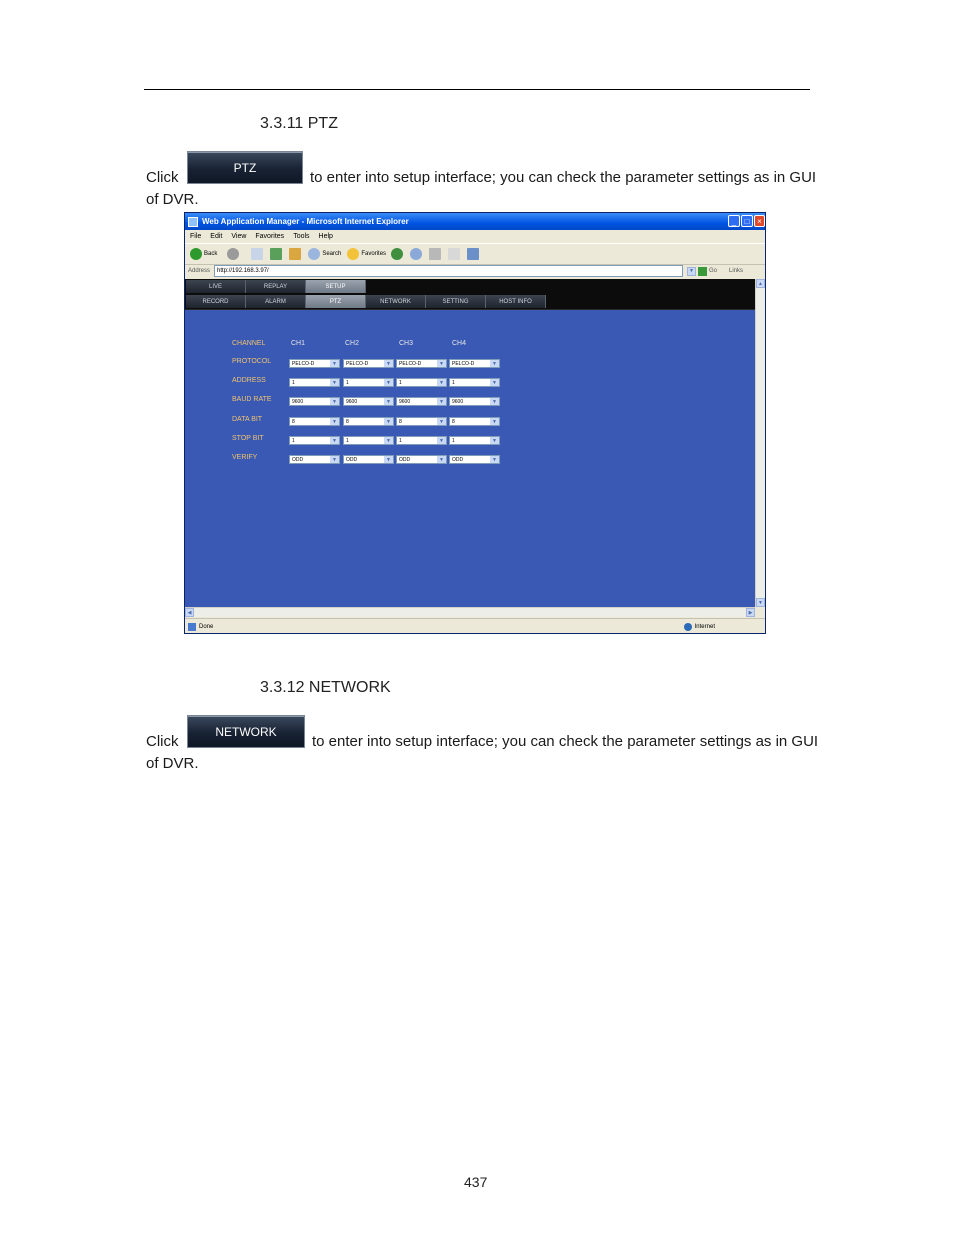 This screenshot has width=954, height=1235. Describe the element at coordinates (405, 459) in the screenshot. I see `setting-select-value: ODD` at that location.